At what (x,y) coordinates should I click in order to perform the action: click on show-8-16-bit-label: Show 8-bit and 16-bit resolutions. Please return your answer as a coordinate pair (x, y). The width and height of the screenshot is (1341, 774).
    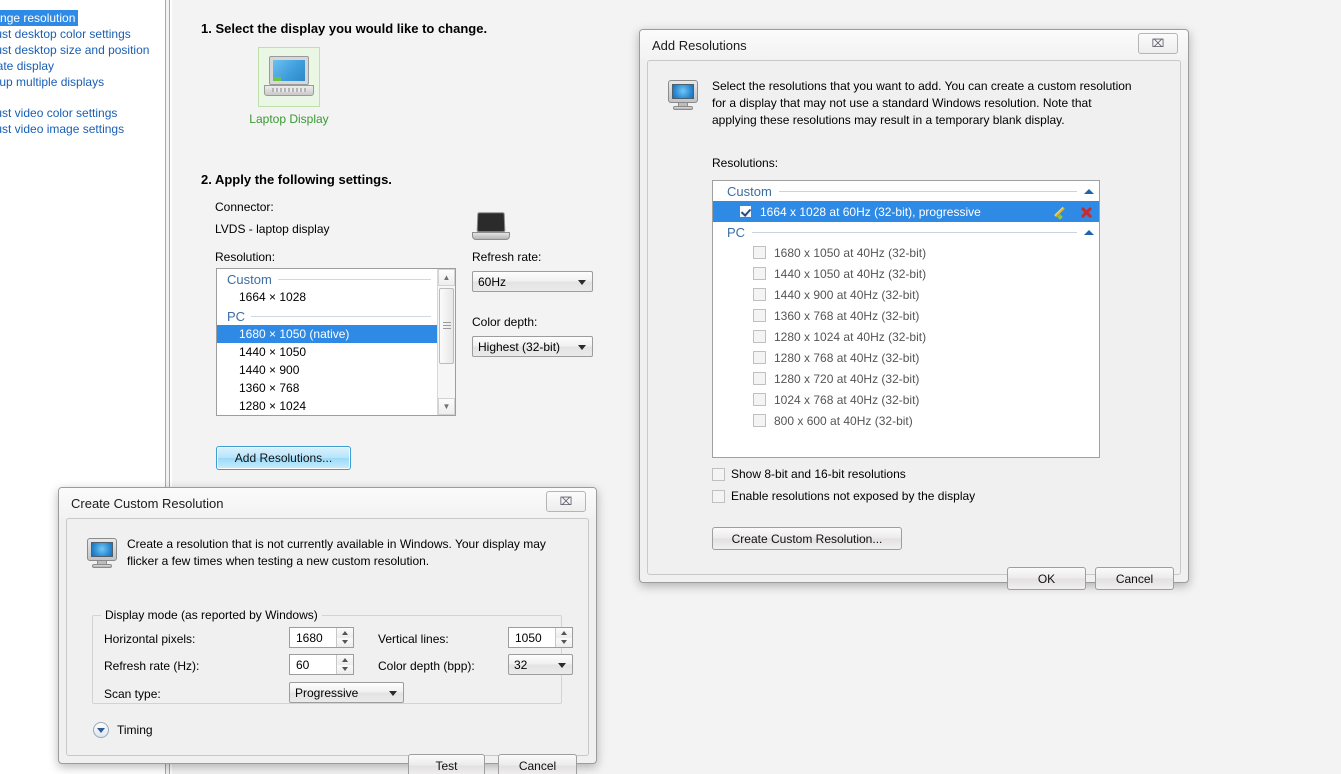
    Looking at the image, I should click on (818, 474).